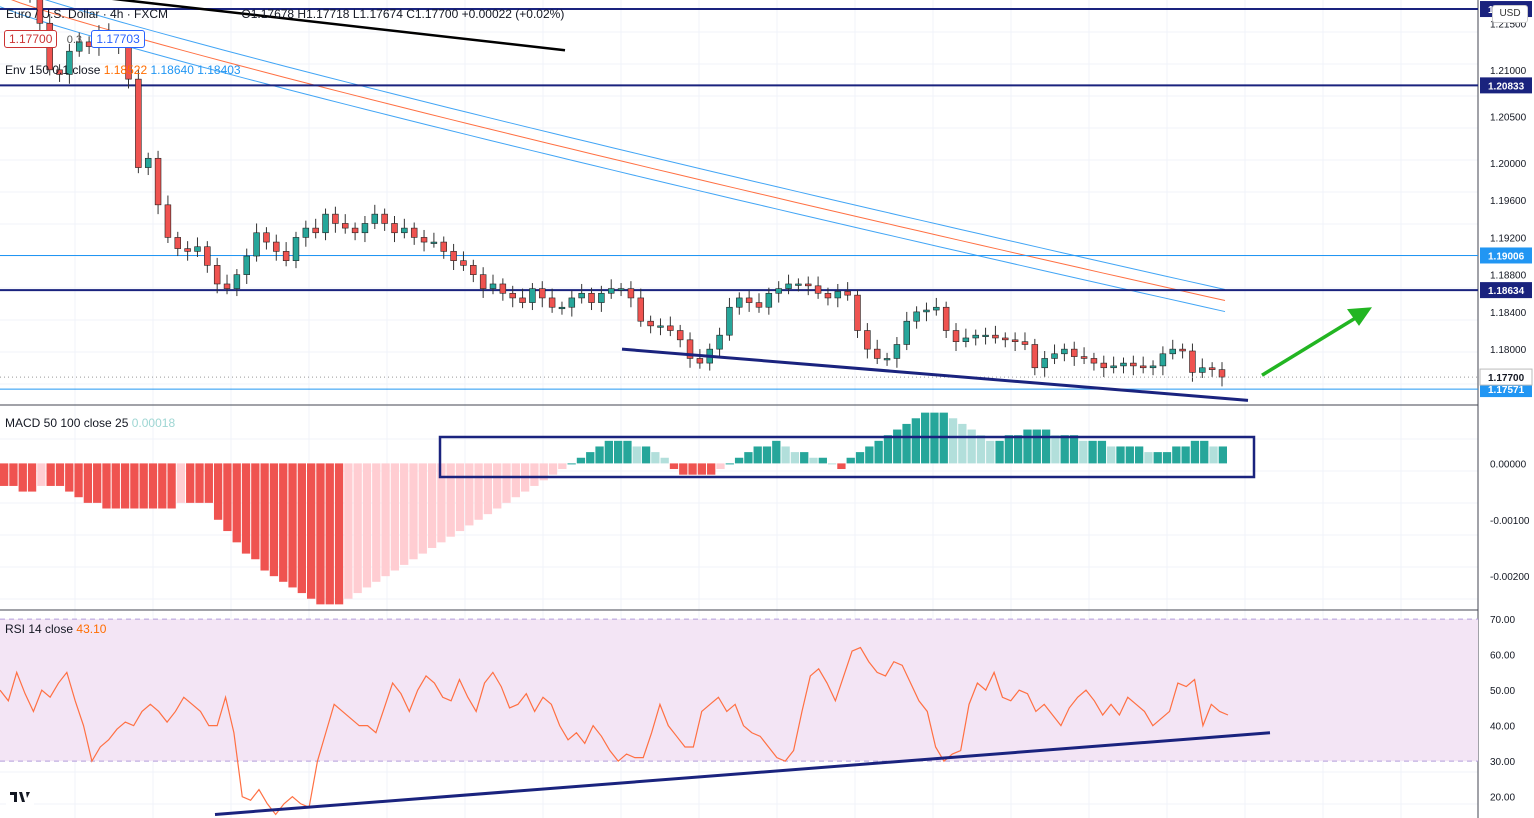 The height and width of the screenshot is (818, 1534). Describe the element at coordinates (1510, 14) in the screenshot. I see `currency-button: USD` at that location.